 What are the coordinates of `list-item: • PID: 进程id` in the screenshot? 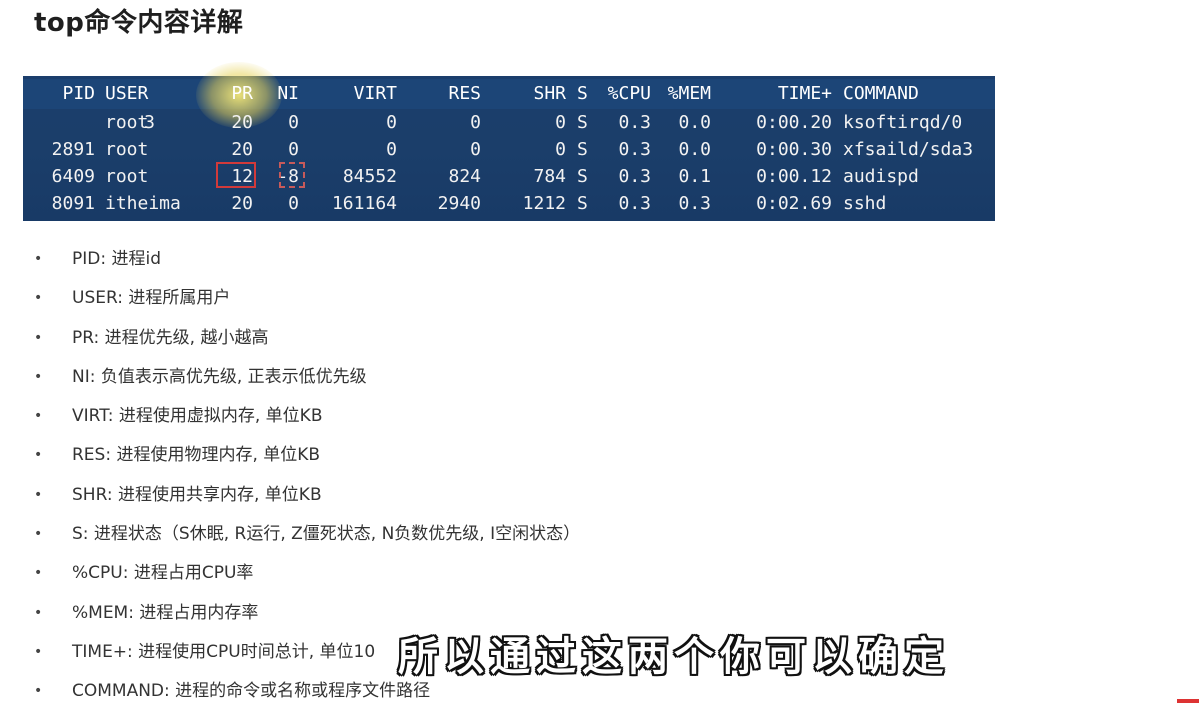 It's located at (305, 259).